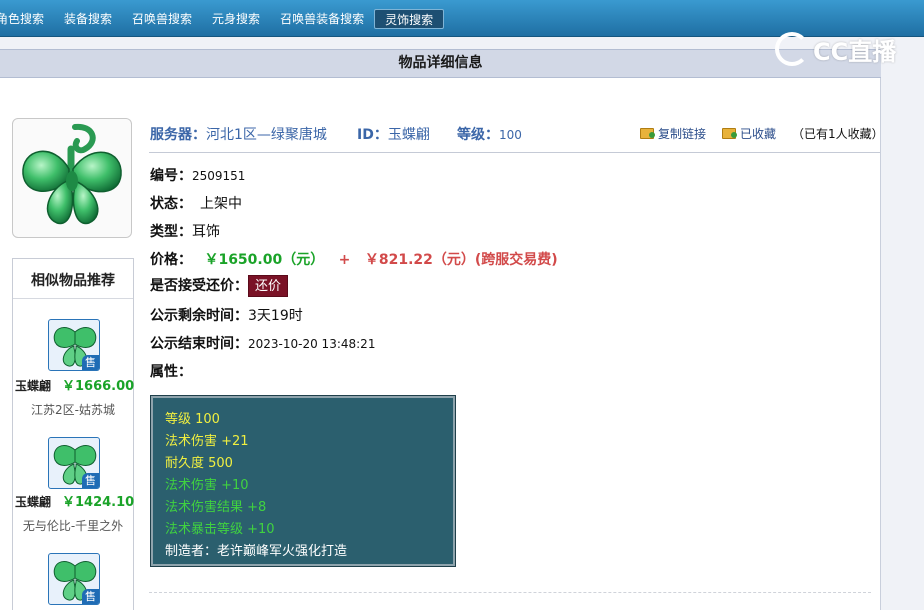 Image resolution: width=924 pixels, height=610 pixels. Describe the element at coordinates (199, 463) in the screenshot. I see `attr-durability: 耐久度 500` at that location.